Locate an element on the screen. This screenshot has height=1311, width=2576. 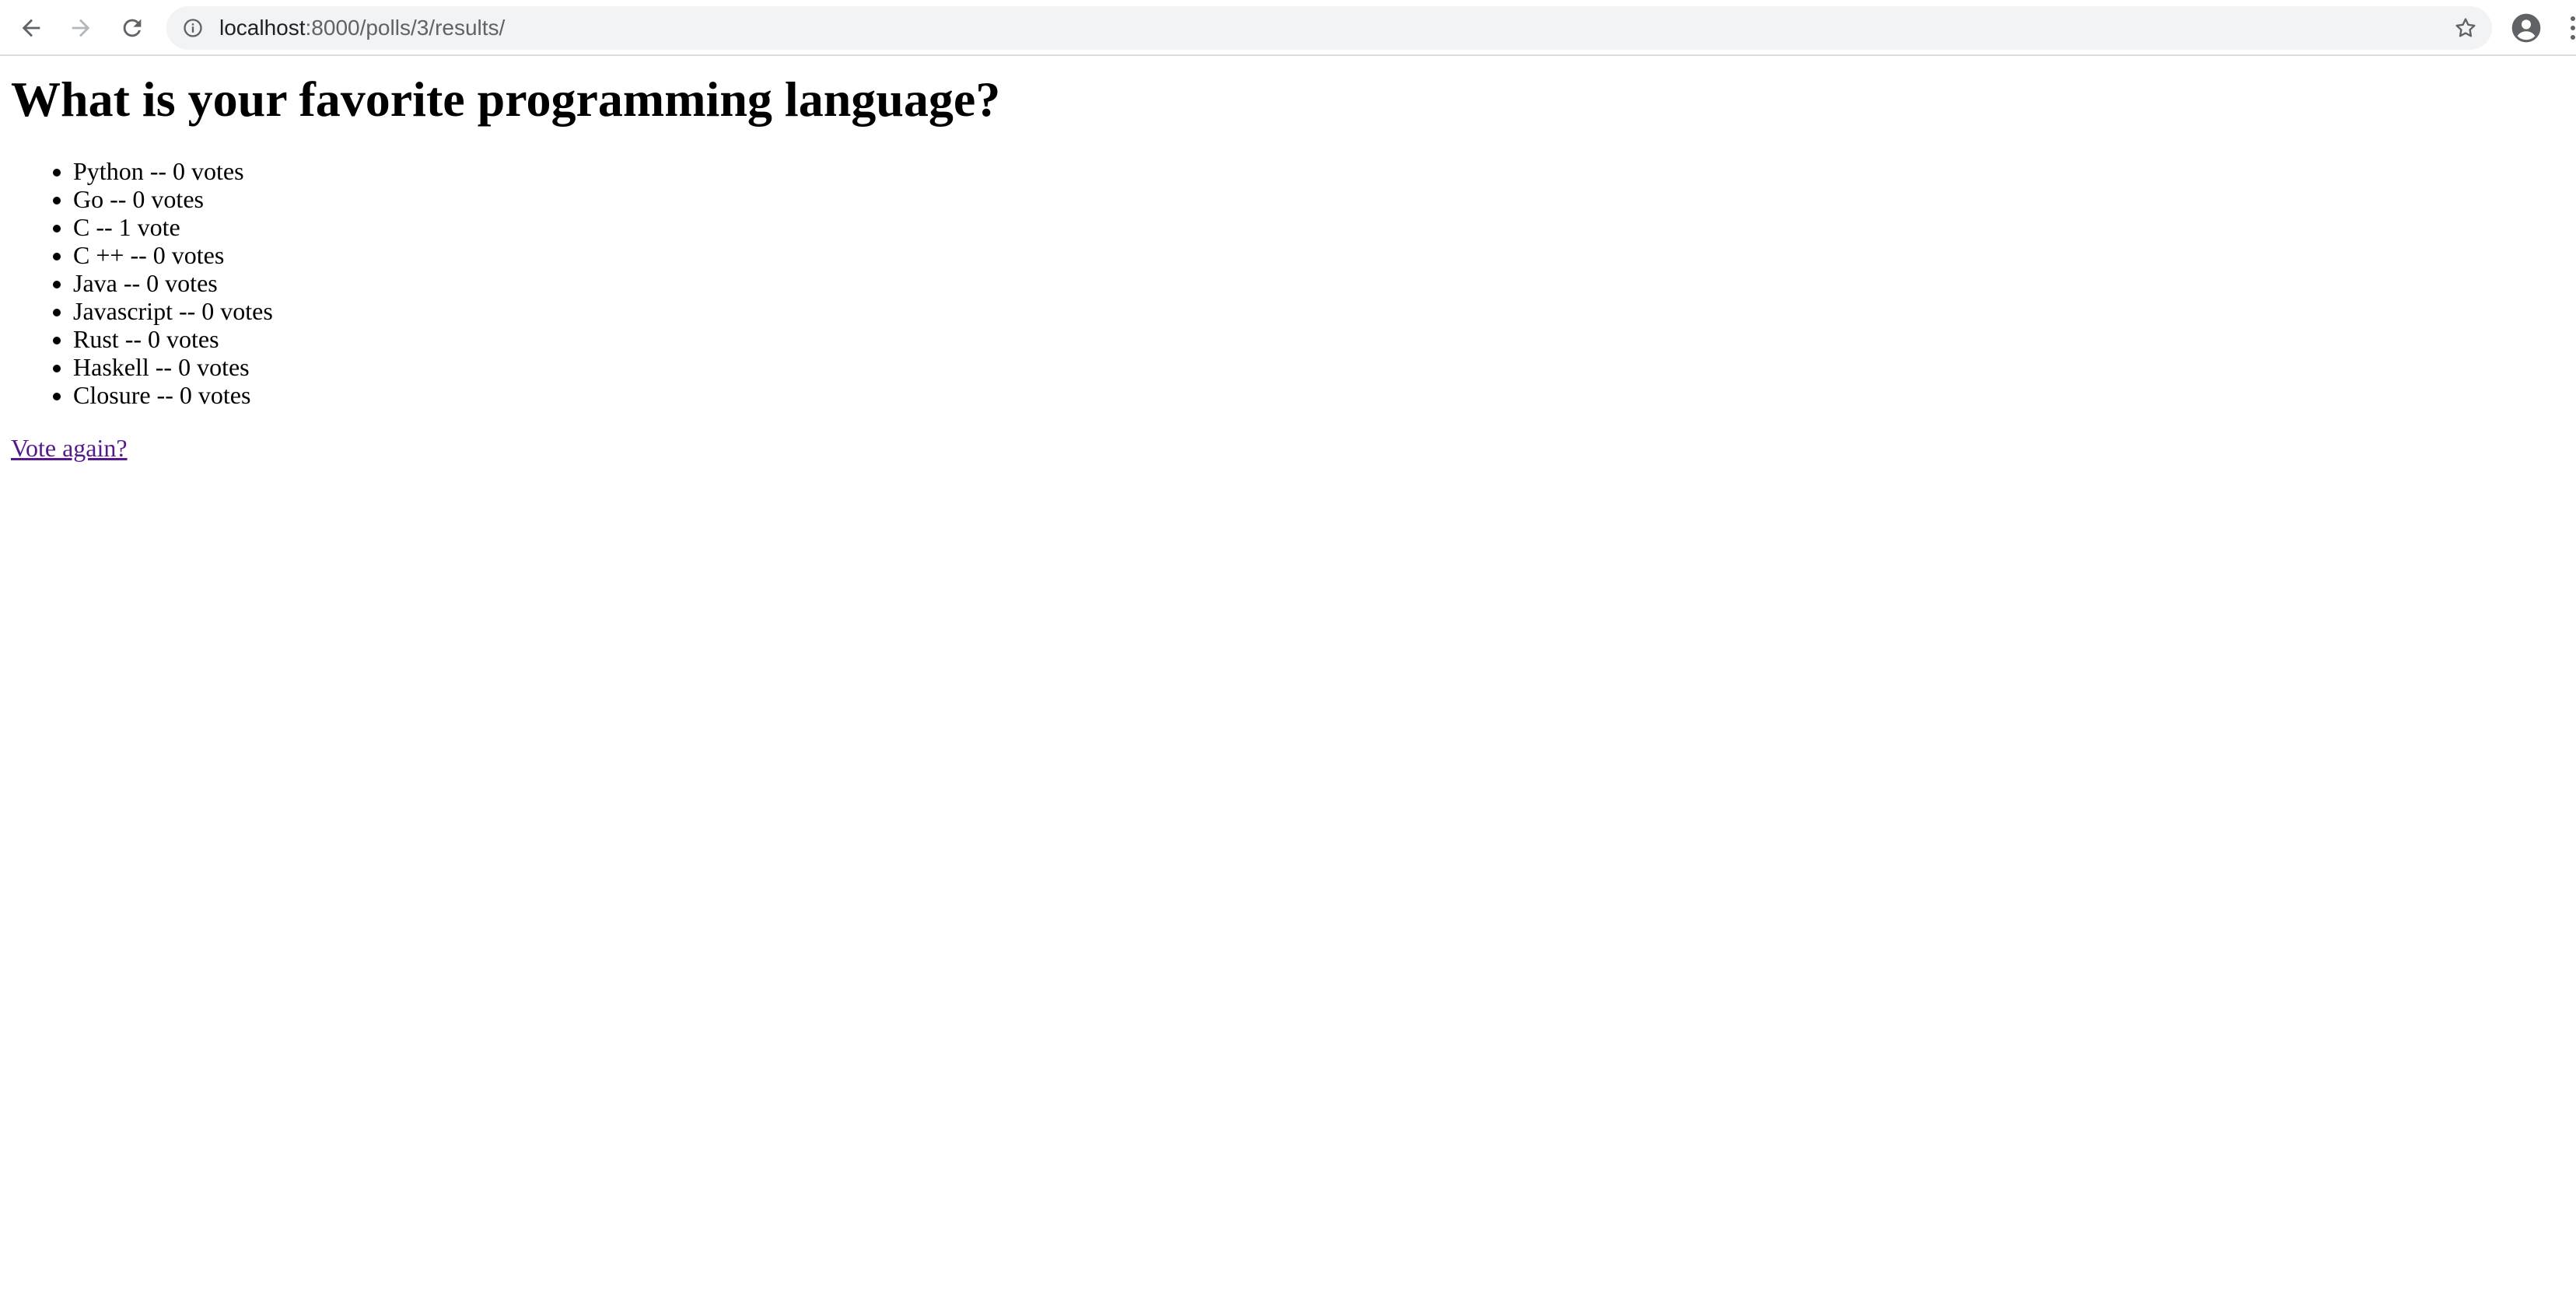
browser-toolbar: localhost:8000/polls/3/results/ is located at coordinates (1288, 28).